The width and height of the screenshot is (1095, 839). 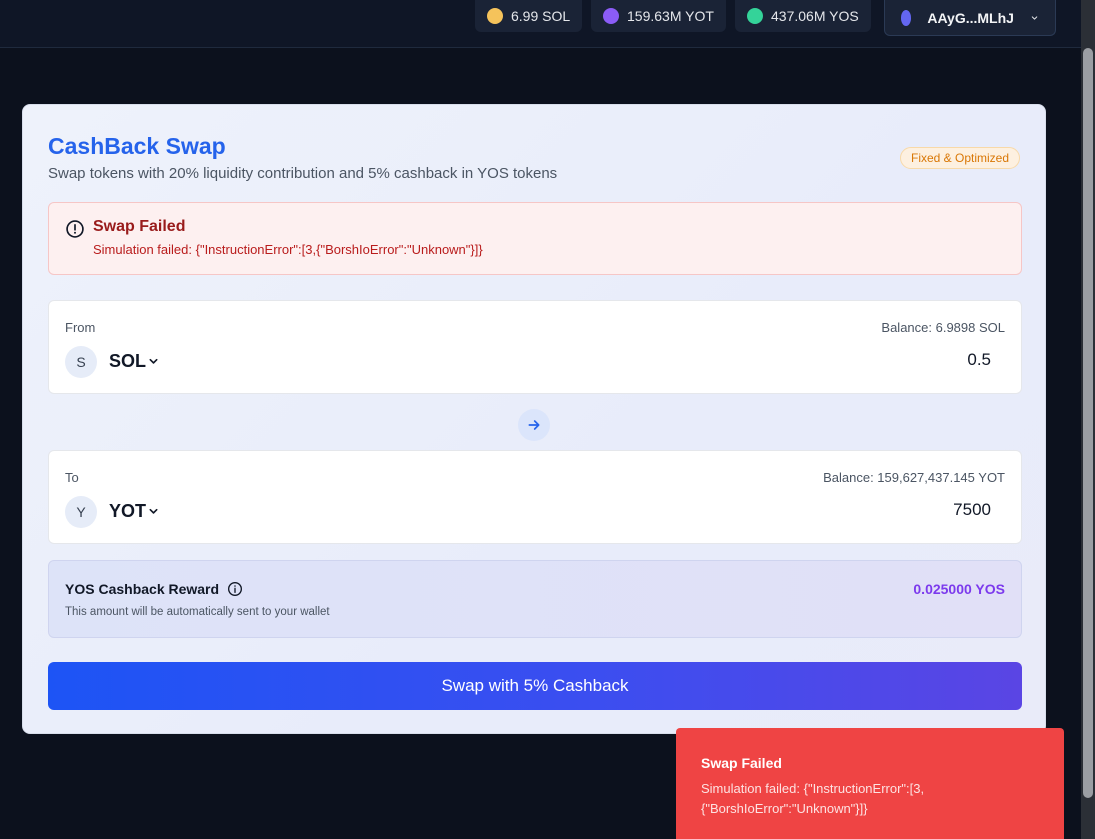 What do you see at coordinates (75, 229) in the screenshot?
I see `alert-circle-icon` at bounding box center [75, 229].